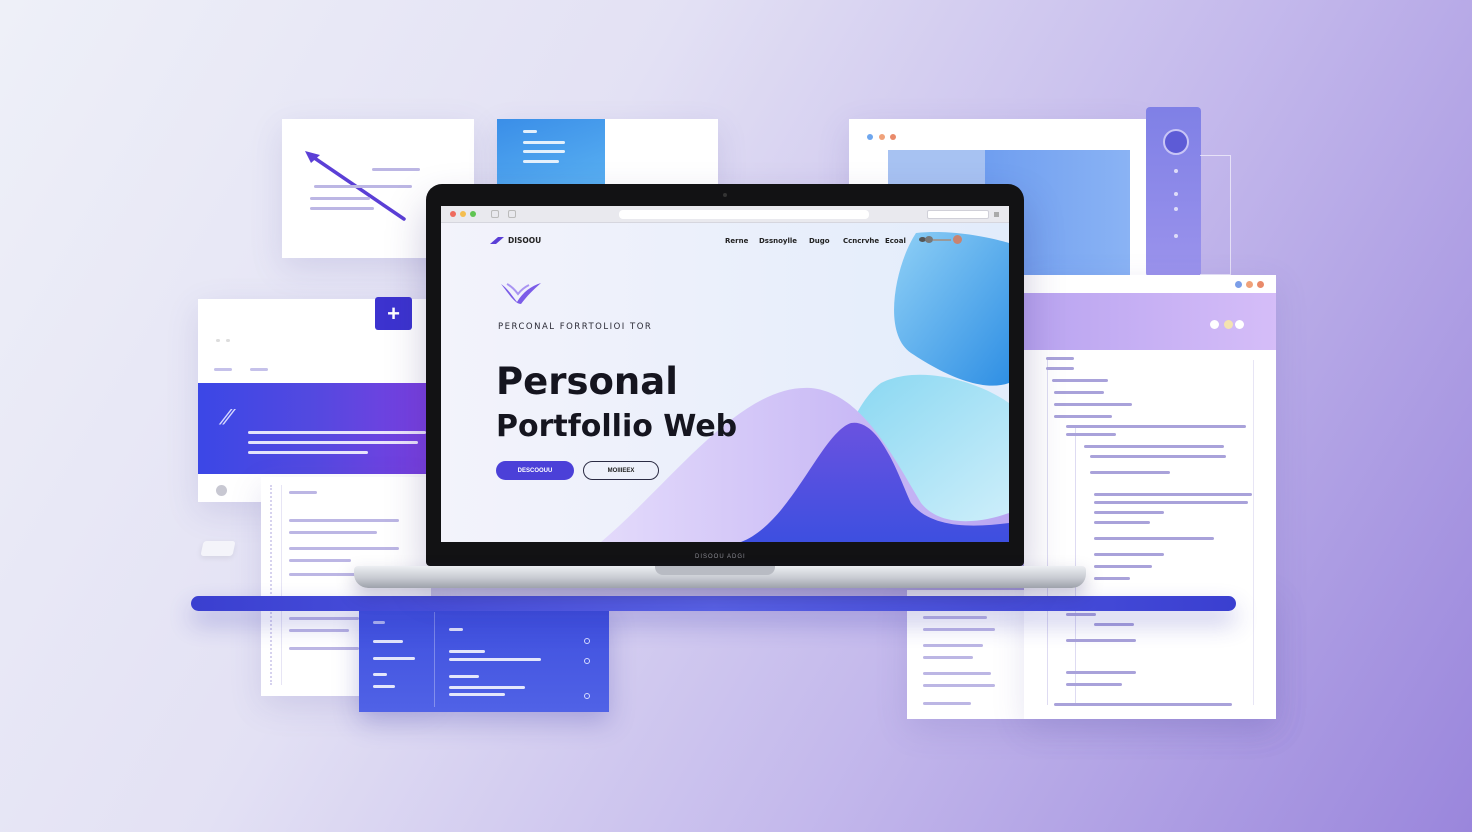 The height and width of the screenshot is (832, 1472). What do you see at coordinates (720, 557) in the screenshot?
I see `laptop-brand-label: DISOOU ADGI` at bounding box center [720, 557].